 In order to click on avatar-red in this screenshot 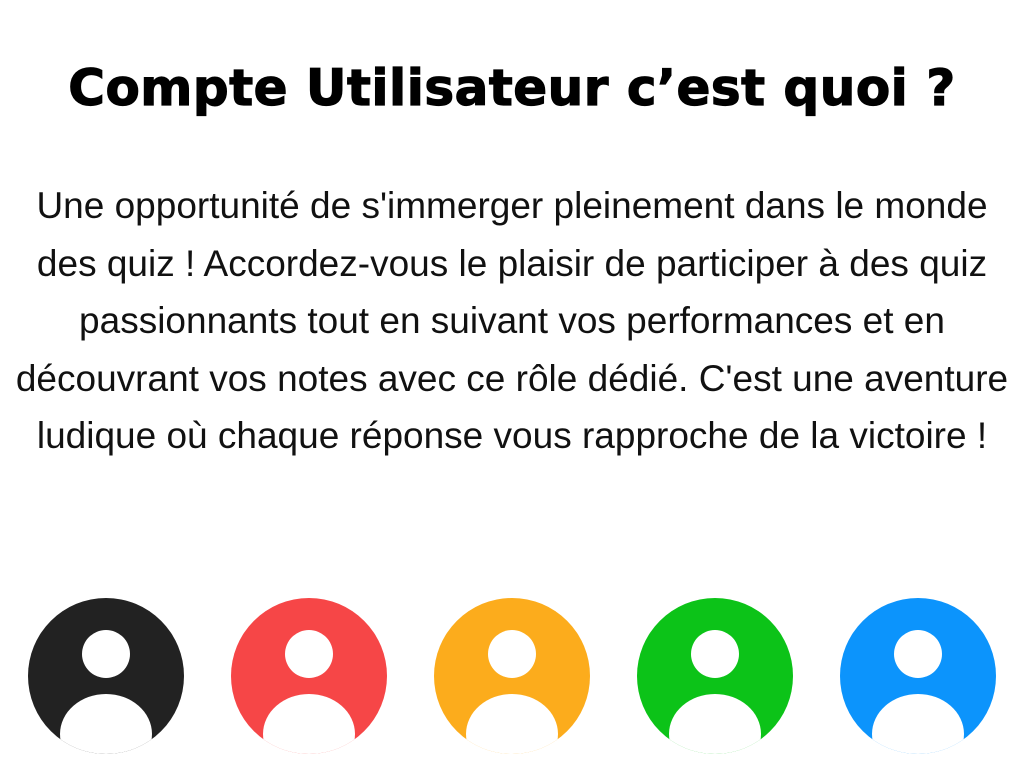, I will do `click(309, 676)`.